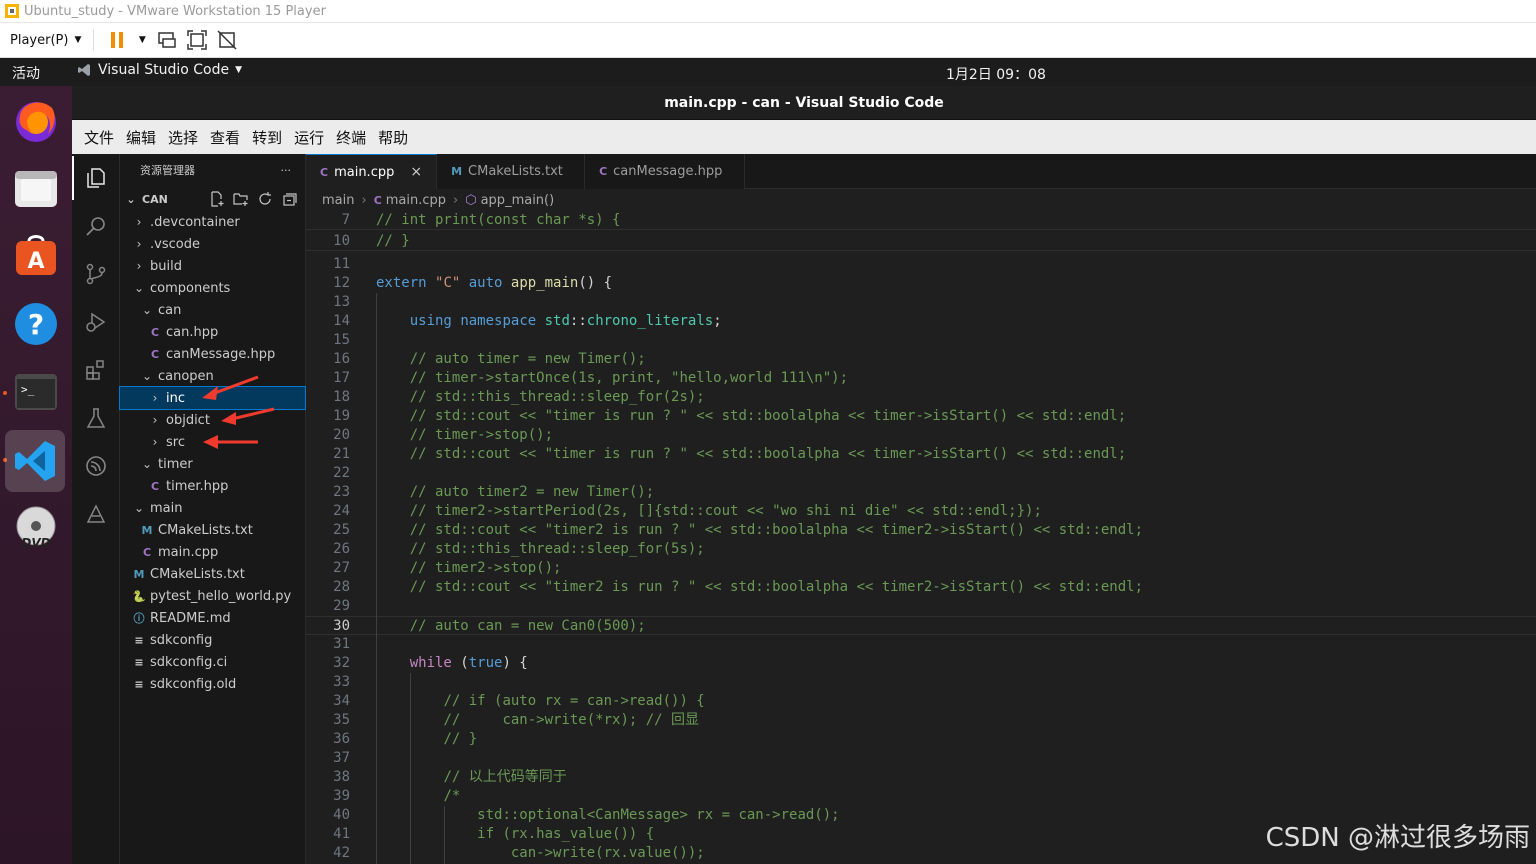 Image resolution: width=1536 pixels, height=864 pixels. What do you see at coordinates (921, 568) in the screenshot?
I see `code-line: 27 // timer2->stop();` at bounding box center [921, 568].